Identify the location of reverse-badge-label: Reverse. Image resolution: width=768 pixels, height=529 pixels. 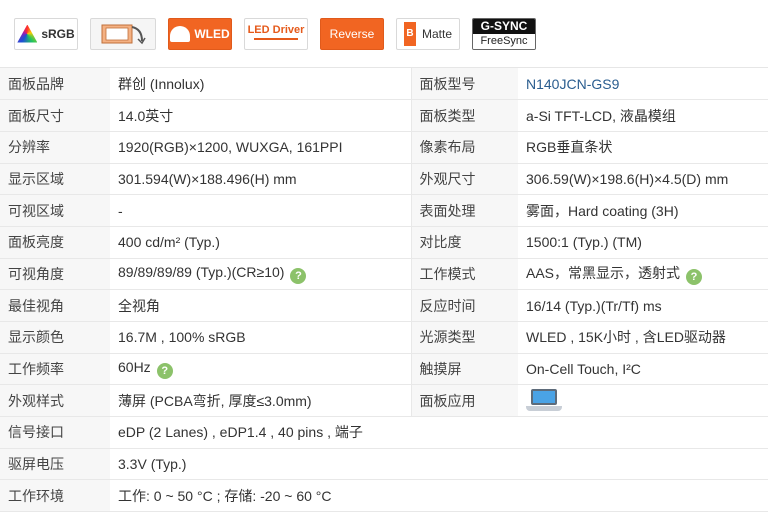
(352, 33).